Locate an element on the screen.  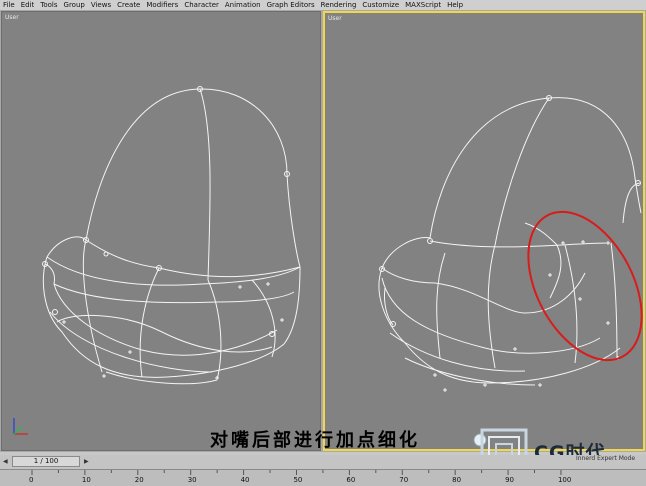
menu-item-modifiers: Modifiers is located at coordinates (162, 5).